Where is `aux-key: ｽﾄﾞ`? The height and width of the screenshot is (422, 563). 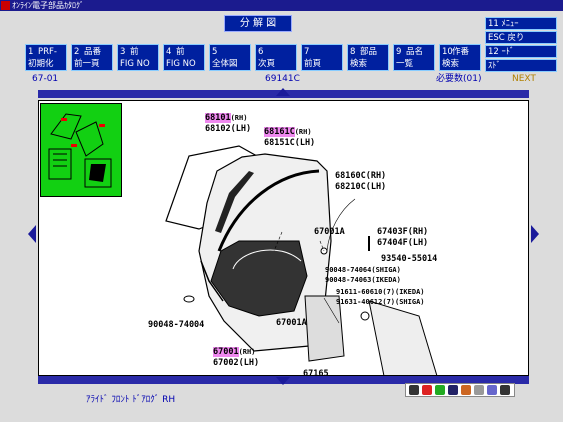 aux-key: ｽﾄﾞ is located at coordinates (521, 65).